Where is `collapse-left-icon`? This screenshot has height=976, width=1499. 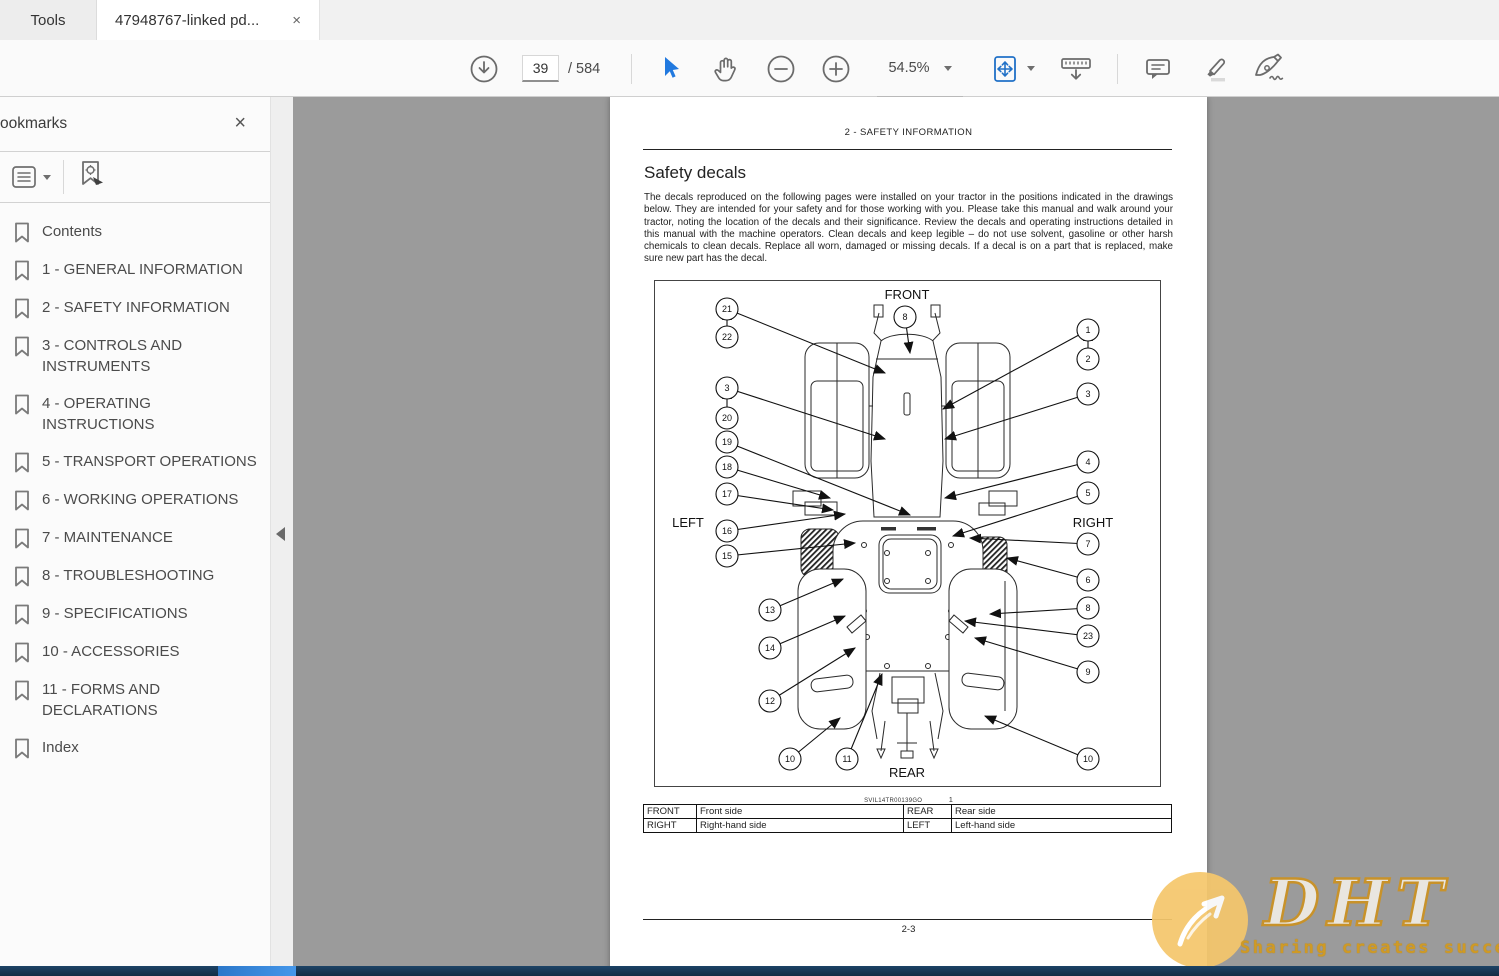
collapse-left-icon is located at coordinates (280, 534).